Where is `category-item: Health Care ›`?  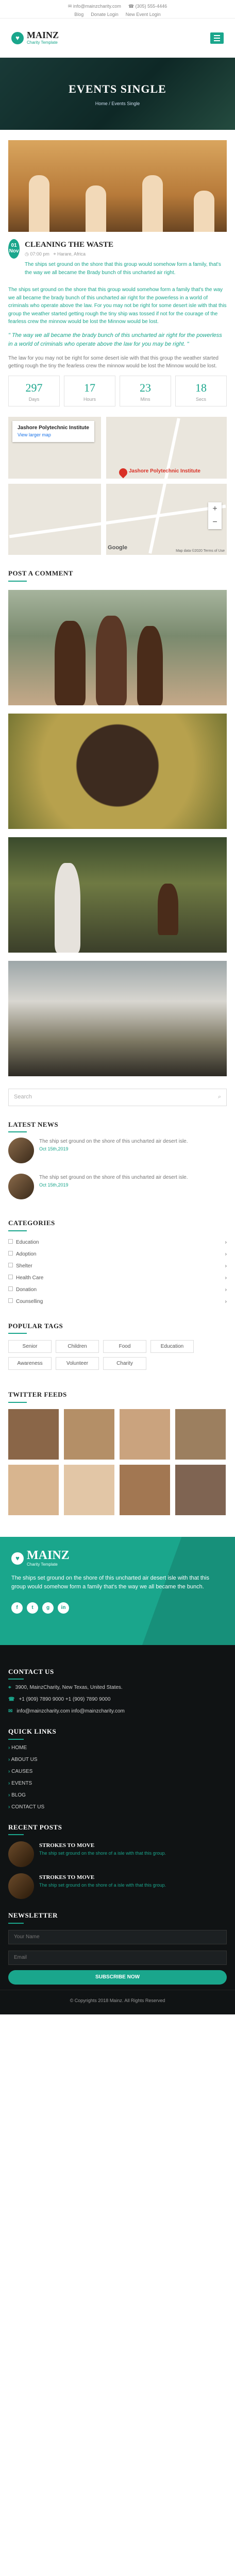
category-item: Health Care › is located at coordinates (117, 1278).